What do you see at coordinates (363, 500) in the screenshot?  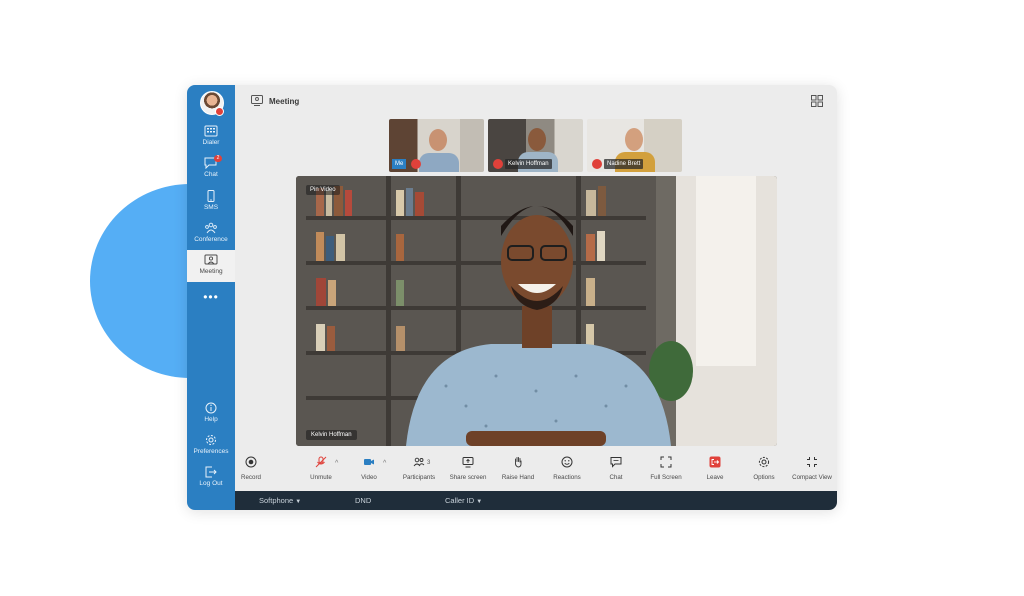 I see `dnd-toggle: DND` at bounding box center [363, 500].